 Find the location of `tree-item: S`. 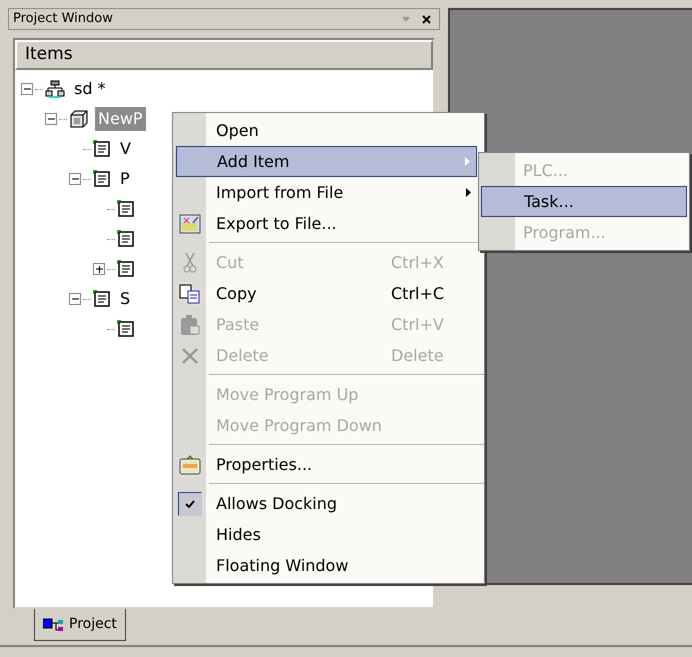

tree-item: S is located at coordinates (125, 299).